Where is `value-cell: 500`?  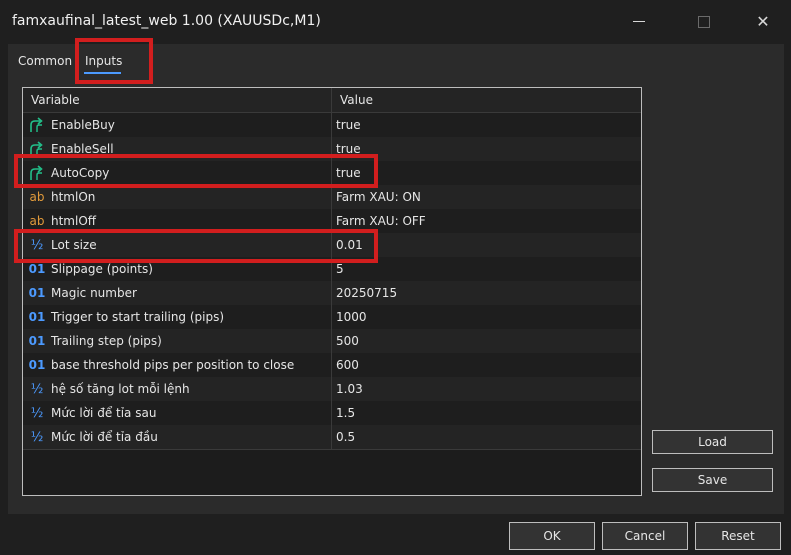 value-cell: 500 is located at coordinates (486, 341).